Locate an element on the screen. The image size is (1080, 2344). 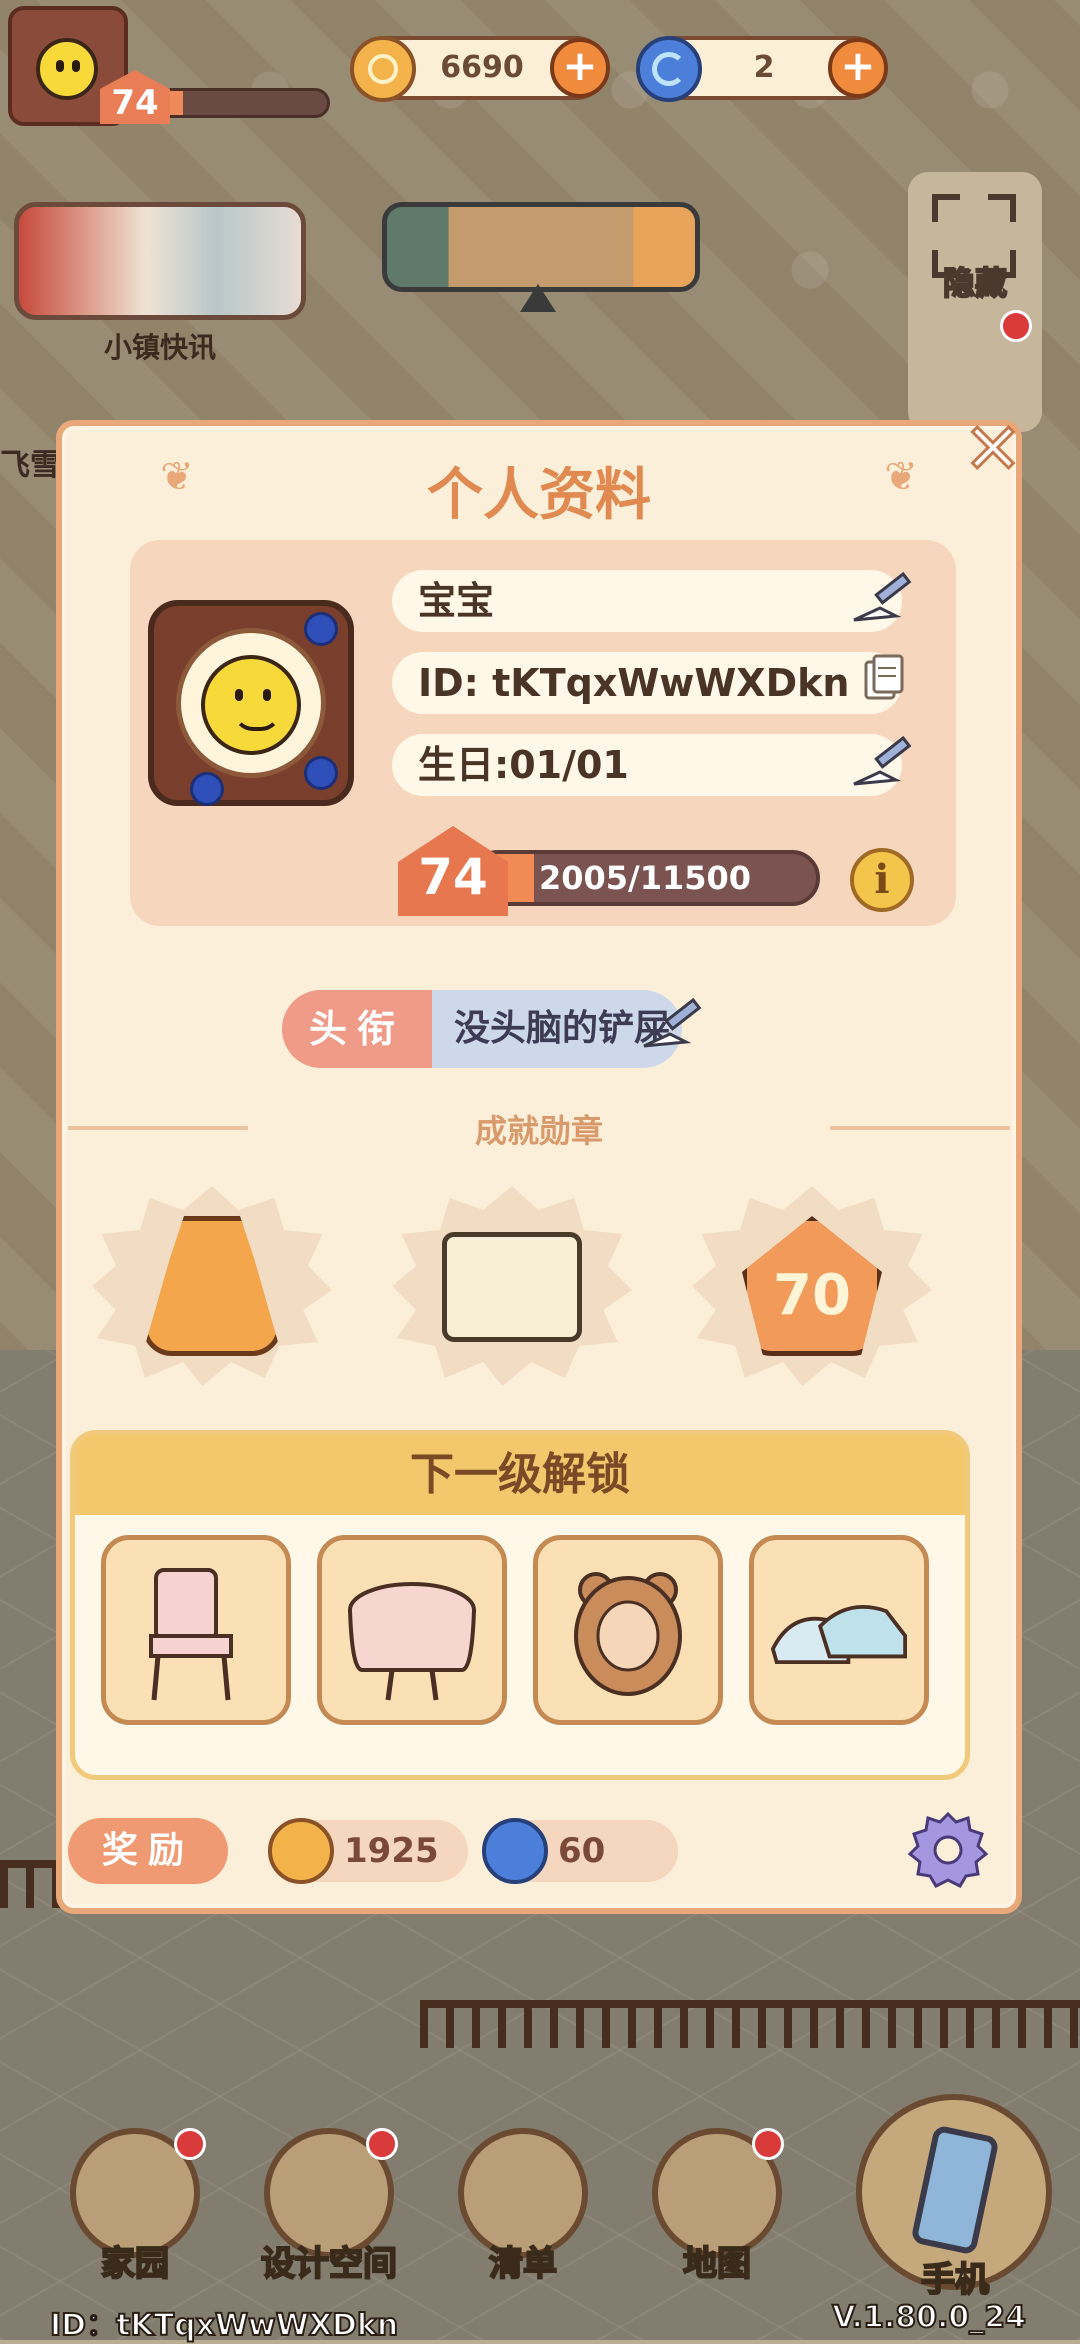
level-70-medal-icon: 70 is located at coordinates (812, 1286).